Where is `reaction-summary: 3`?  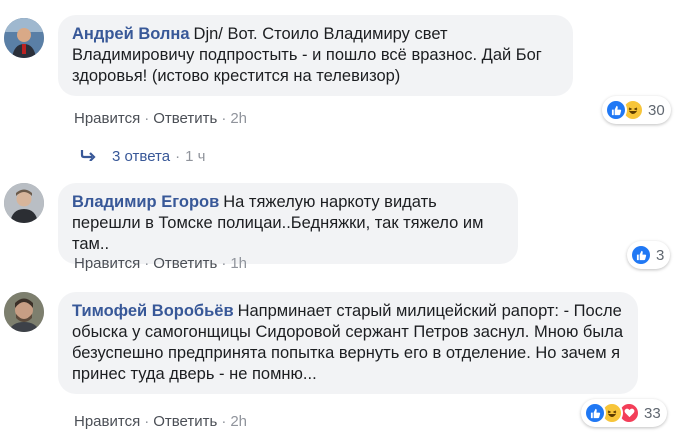 reaction-summary: 3 is located at coordinates (649, 255).